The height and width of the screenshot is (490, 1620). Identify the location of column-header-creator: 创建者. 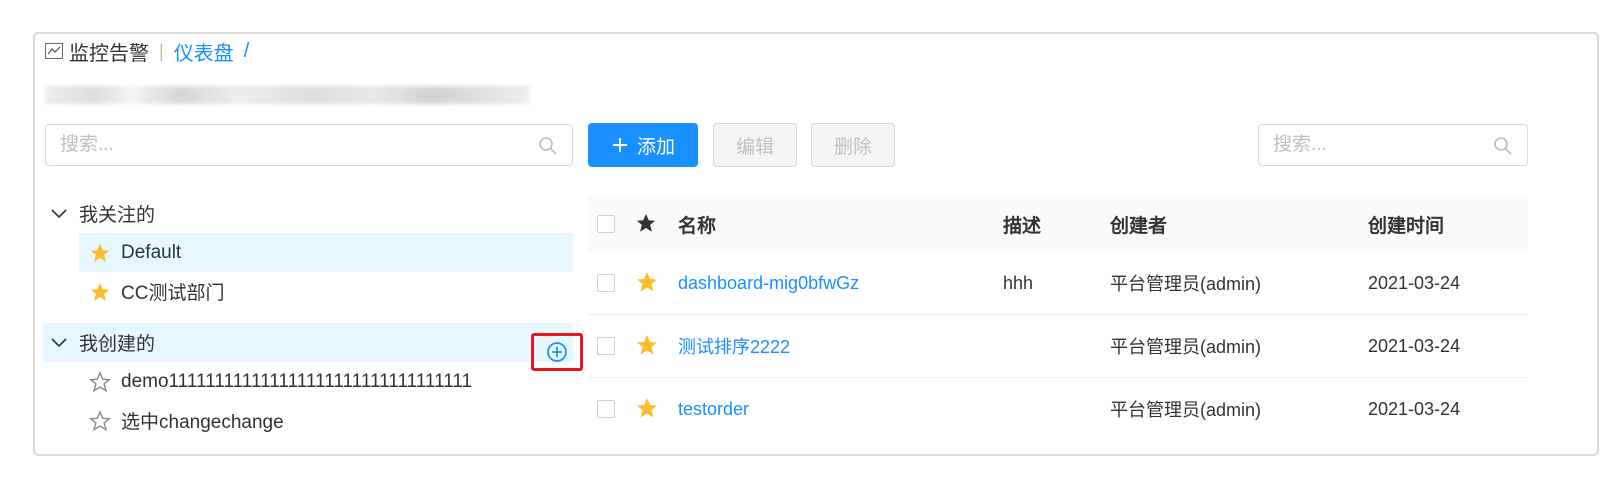
(1138, 224).